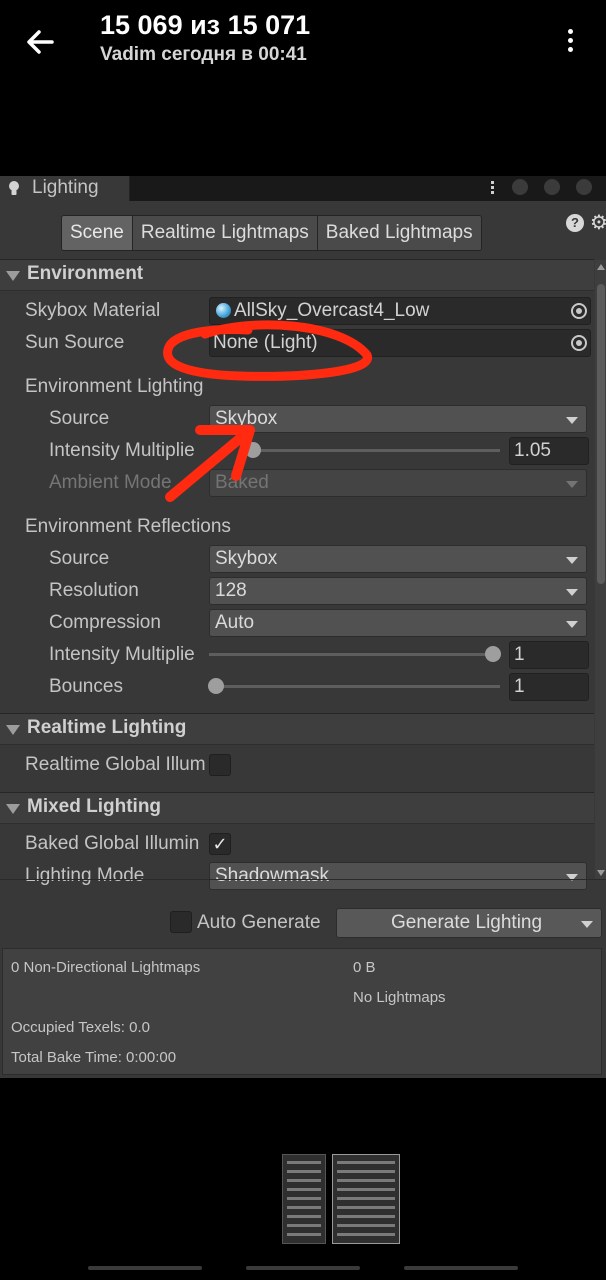  What do you see at coordinates (94, 806) in the screenshot?
I see `section-title: Mixed Lighting` at bounding box center [94, 806].